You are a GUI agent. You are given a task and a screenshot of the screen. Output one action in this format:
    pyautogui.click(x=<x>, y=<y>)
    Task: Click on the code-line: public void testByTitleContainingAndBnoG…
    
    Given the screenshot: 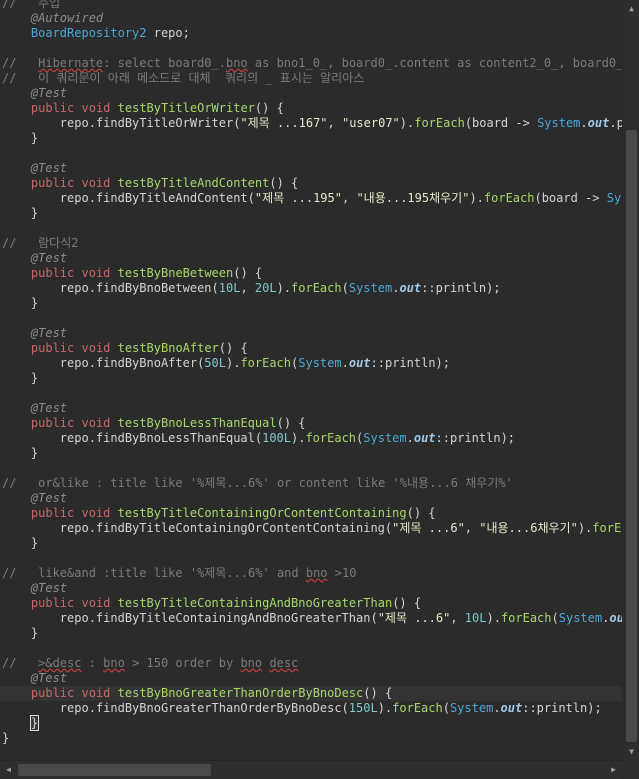 What is the action you would take?
    pyautogui.click(x=226, y=603)
    